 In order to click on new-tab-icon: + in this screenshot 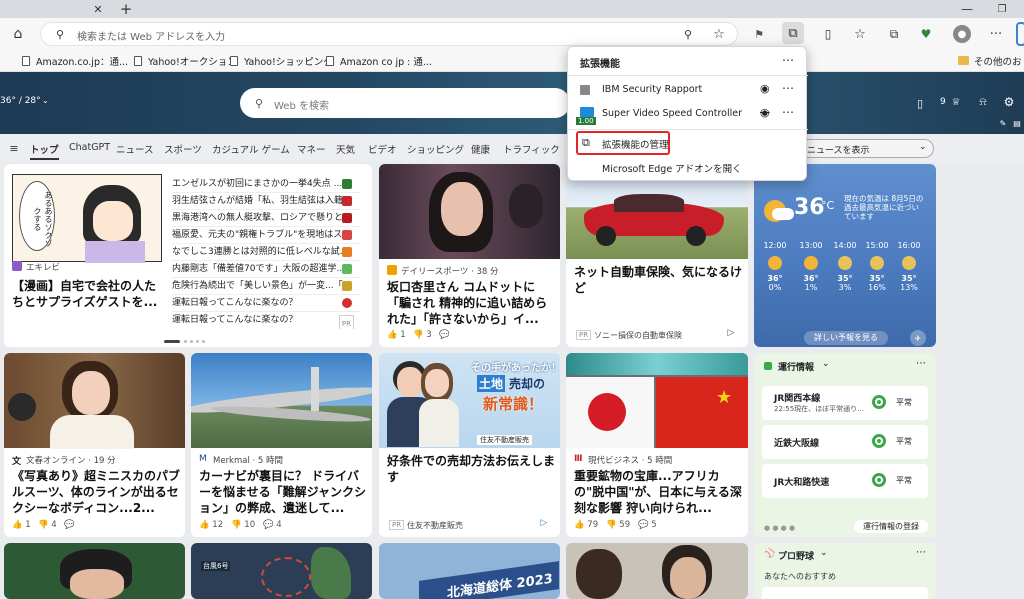, I will do `click(126, 9)`.